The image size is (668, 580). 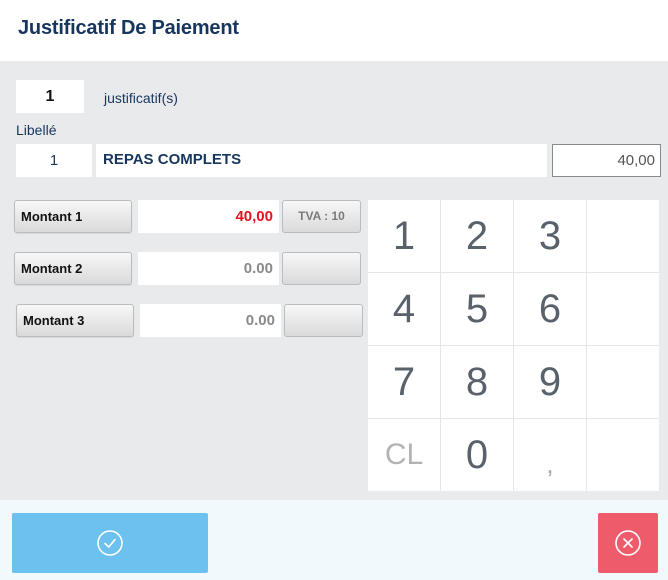 What do you see at coordinates (404, 236) in the screenshot?
I see `key-1: 1` at bounding box center [404, 236].